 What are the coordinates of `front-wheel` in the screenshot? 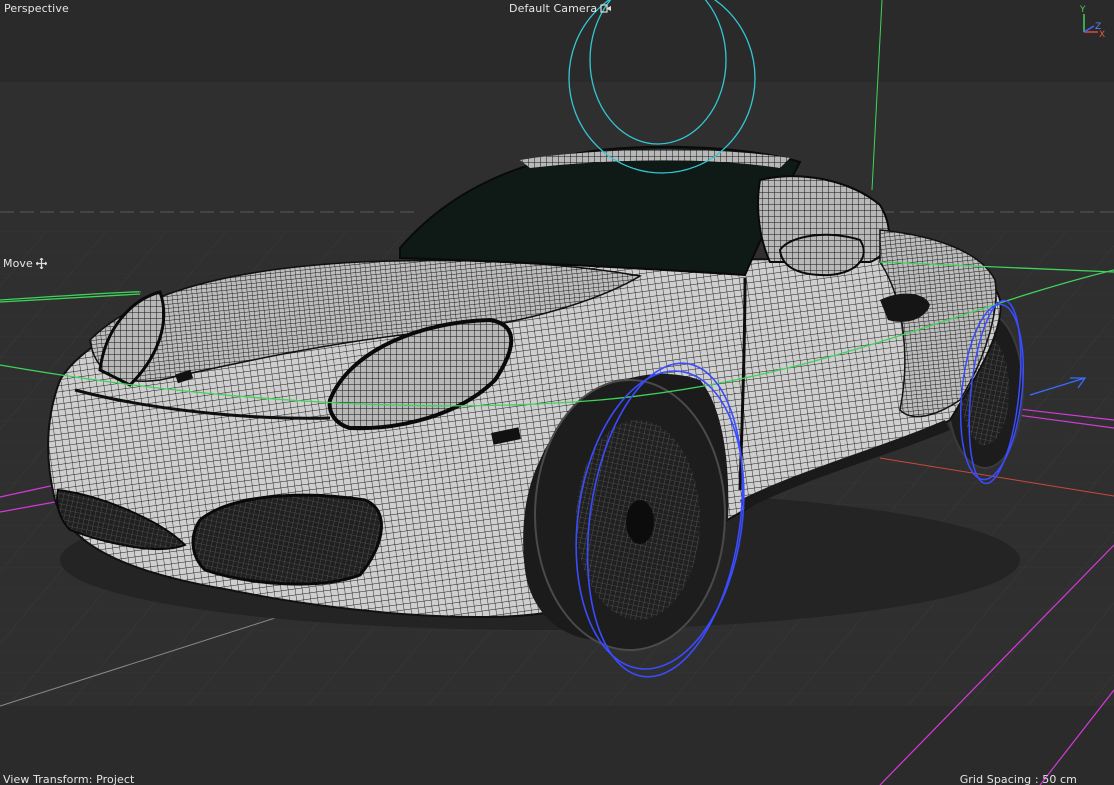 It's located at (630, 515).